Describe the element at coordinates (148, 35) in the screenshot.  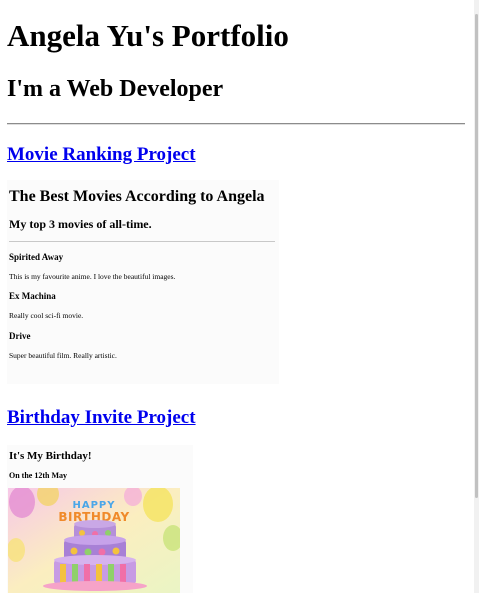
I see `page-title: Angela Yu's Portfolio` at that location.